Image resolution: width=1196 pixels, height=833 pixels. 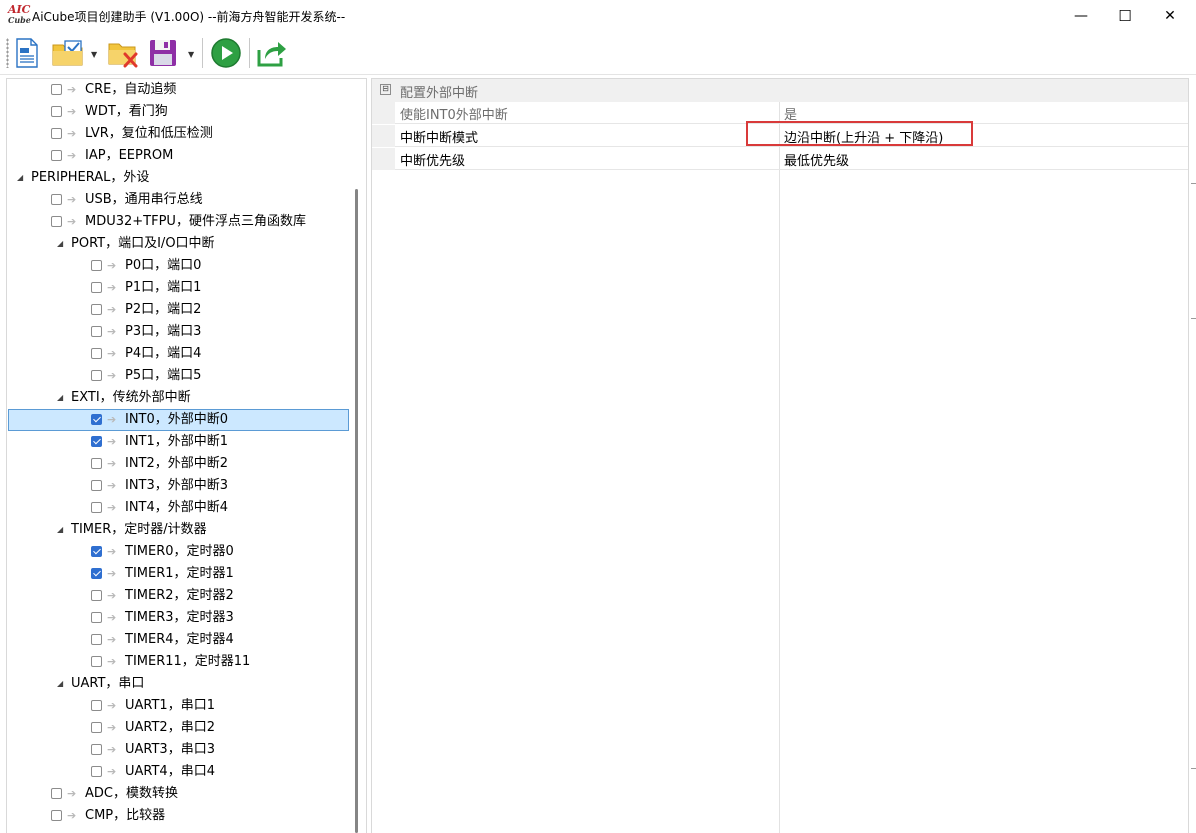 What do you see at coordinates (163, 53) in the screenshot?
I see `save-project-button` at bounding box center [163, 53].